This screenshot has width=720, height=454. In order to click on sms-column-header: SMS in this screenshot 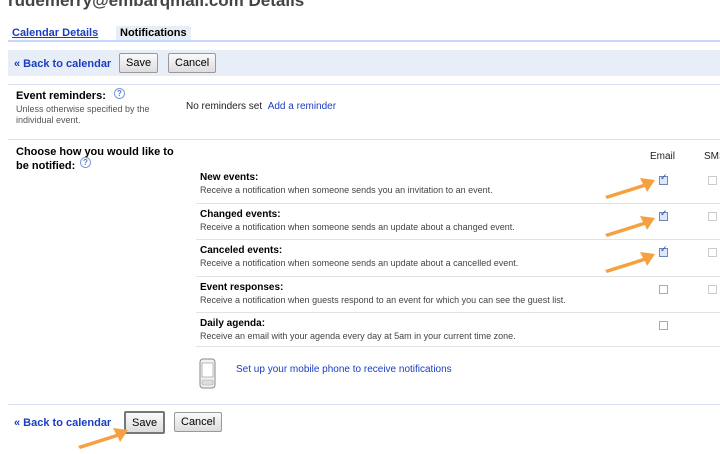, I will do `click(712, 156)`.